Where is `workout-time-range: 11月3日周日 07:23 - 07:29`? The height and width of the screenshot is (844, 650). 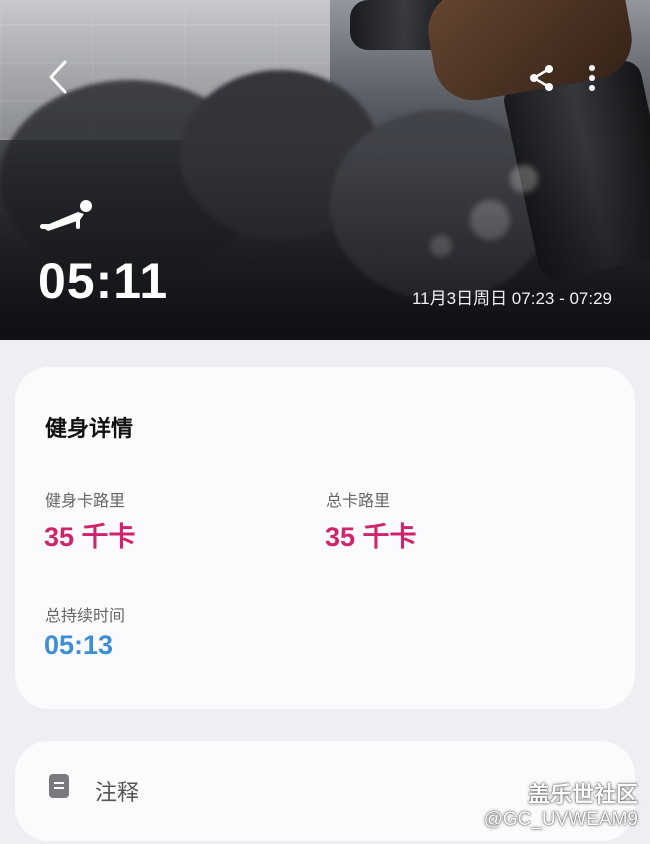
workout-time-range: 11月3日周日 07:23 - 07:29 is located at coordinates (511, 298).